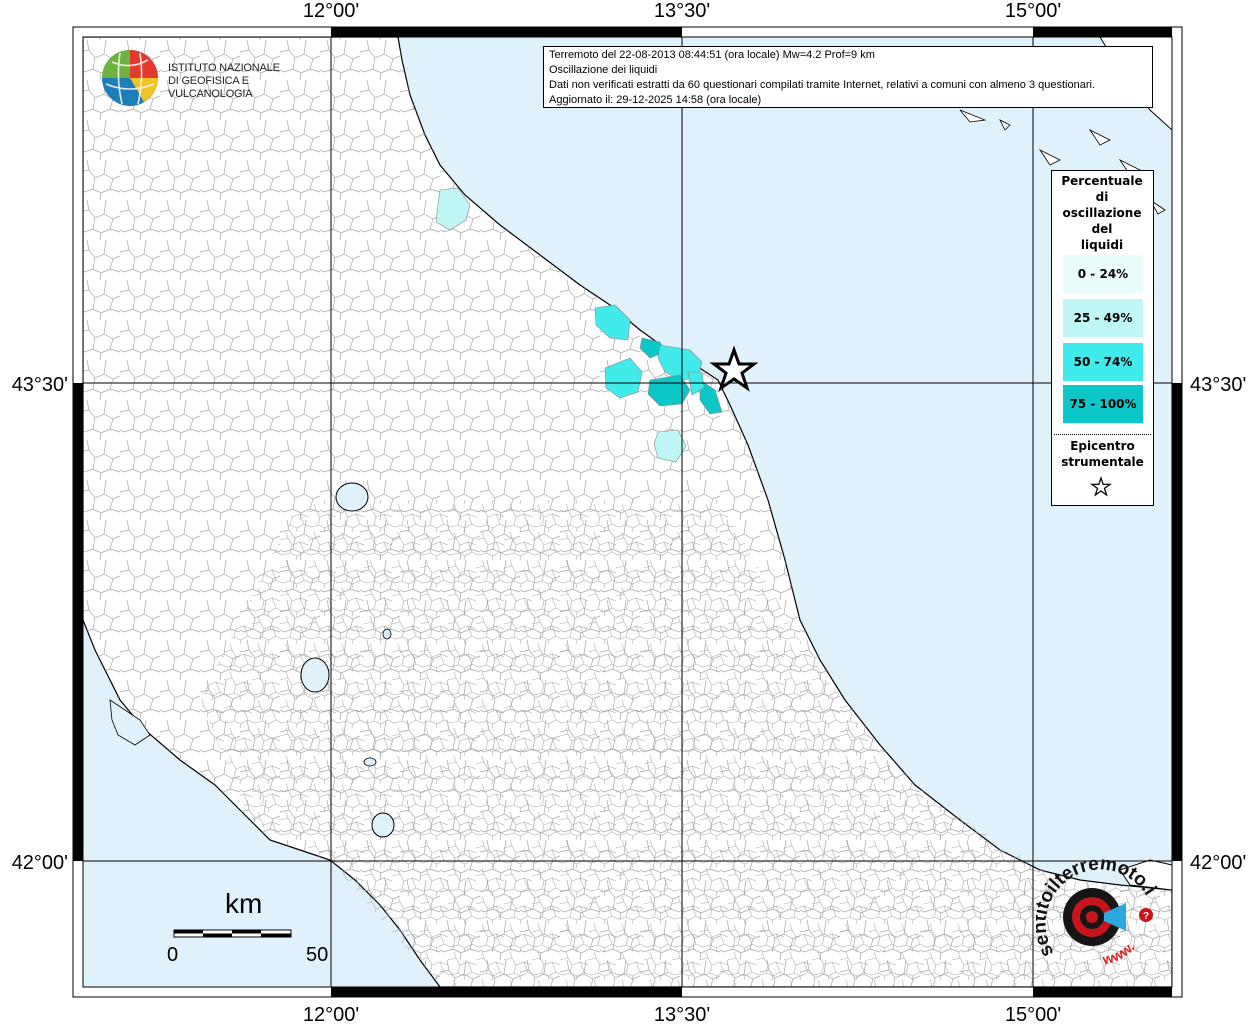 This screenshot has width=1255, height=1024. I want to click on ingv-name-line2: DI GEOFISICA E VULCANOLOGIA, so click(210, 87).